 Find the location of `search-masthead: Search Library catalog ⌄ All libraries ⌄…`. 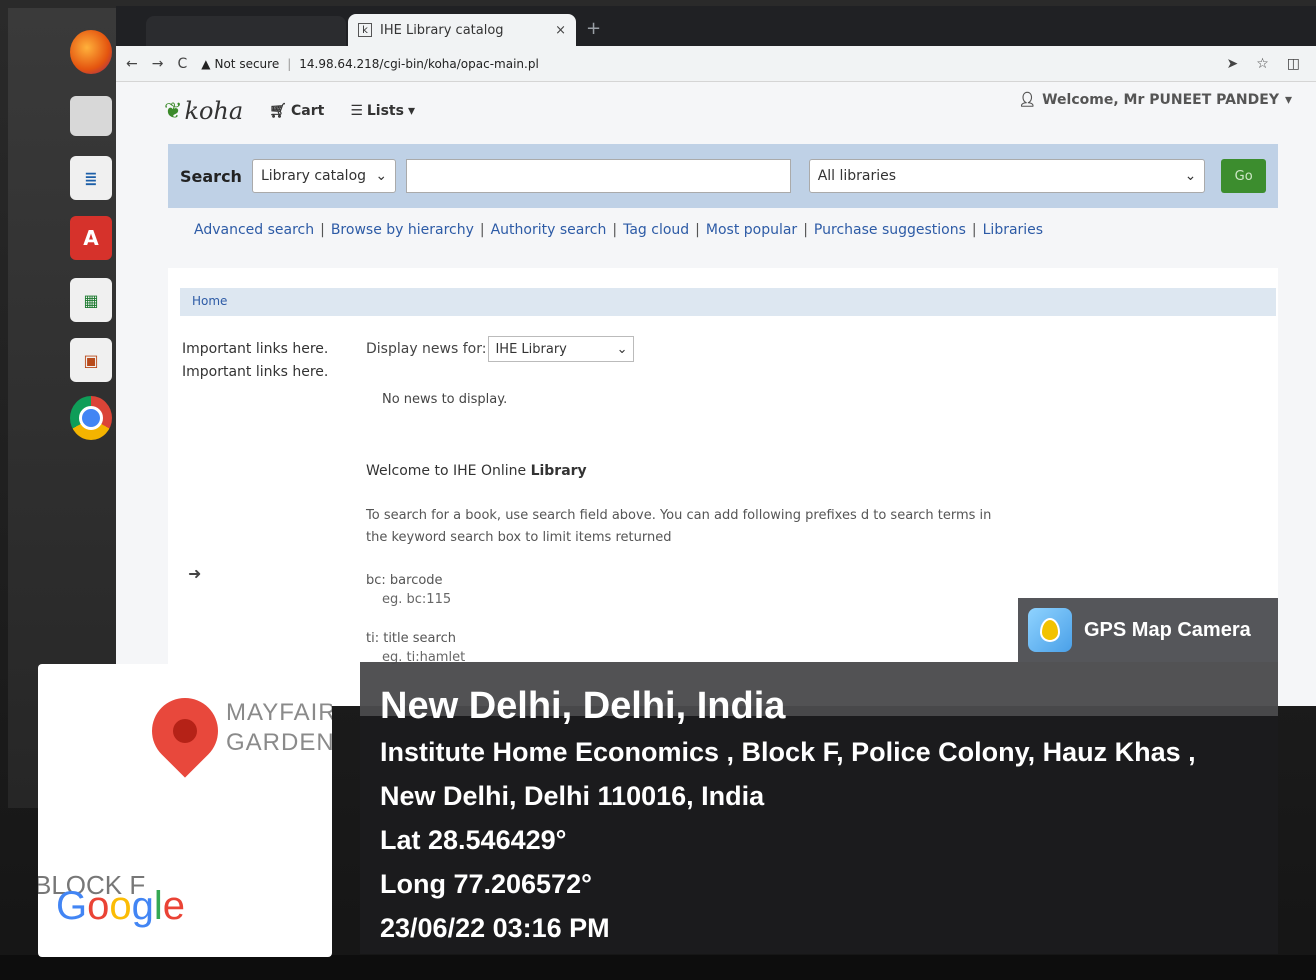

search-masthead: Search Library catalog ⌄ All libraries ⌄… is located at coordinates (723, 176).